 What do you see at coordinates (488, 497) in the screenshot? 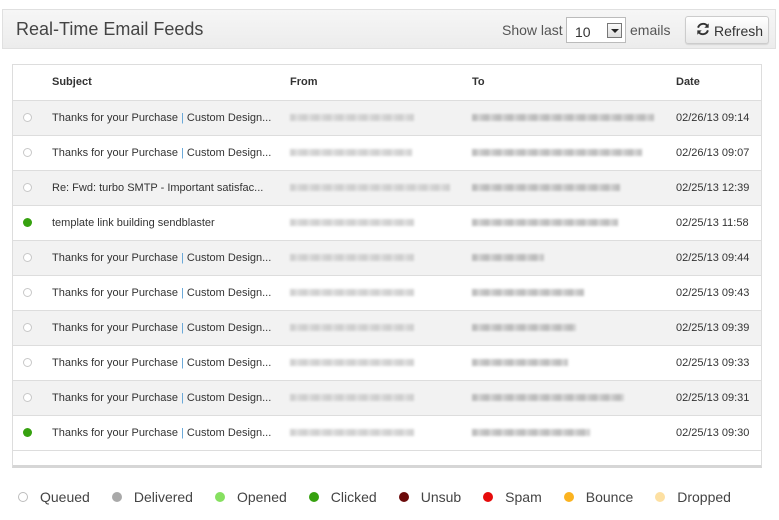
I see `legend-spam-dot-icon` at bounding box center [488, 497].